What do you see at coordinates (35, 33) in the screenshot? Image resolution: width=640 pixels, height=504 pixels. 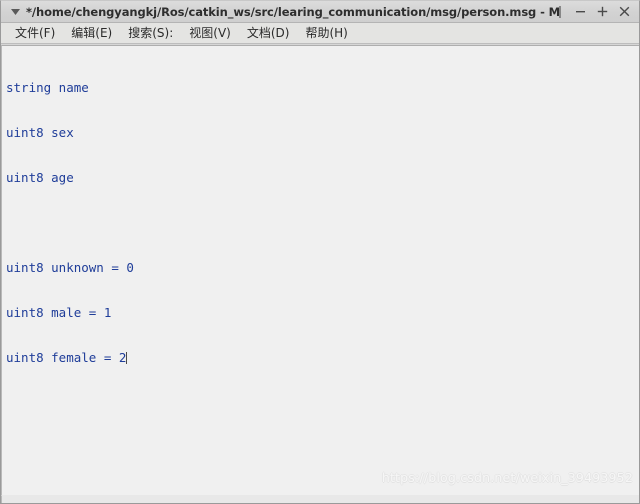 I see `menu-item-file: 文件(F)` at bounding box center [35, 33].